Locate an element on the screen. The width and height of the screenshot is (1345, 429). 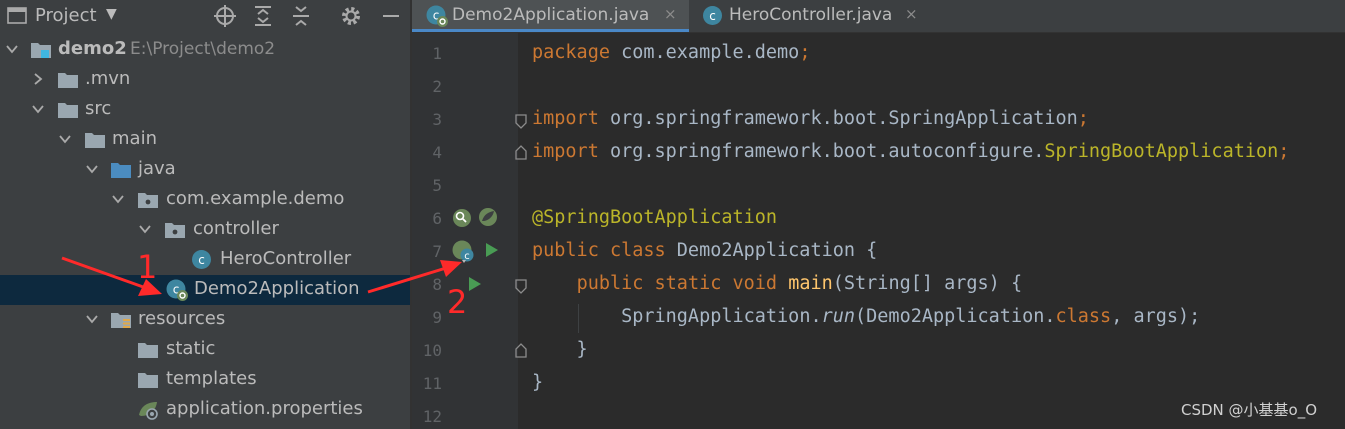
tree-item-package: com.example.demo is located at coordinates (205, 200).